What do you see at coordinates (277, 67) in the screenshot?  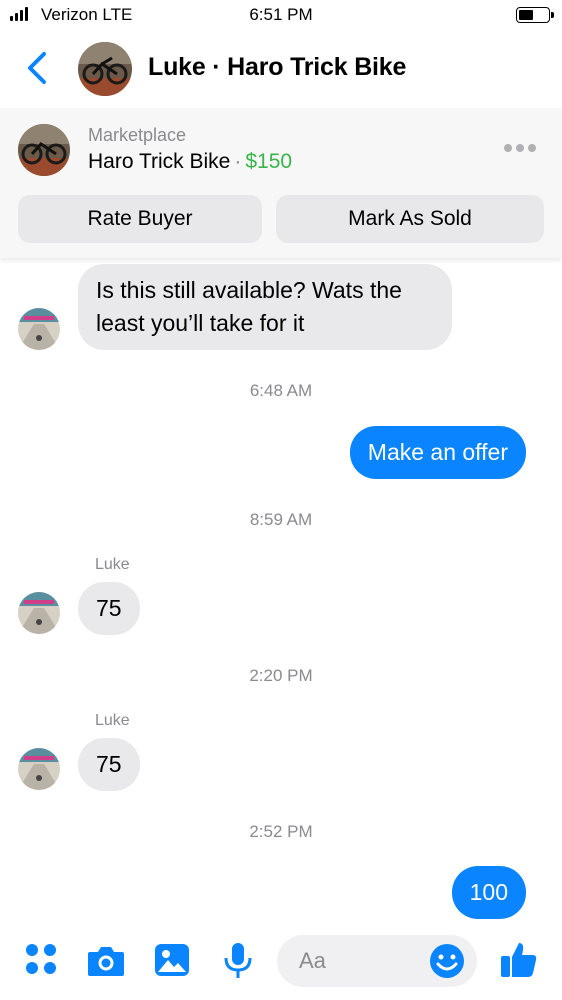 I see `page-title: Luke · Haro Trick Bike` at bounding box center [277, 67].